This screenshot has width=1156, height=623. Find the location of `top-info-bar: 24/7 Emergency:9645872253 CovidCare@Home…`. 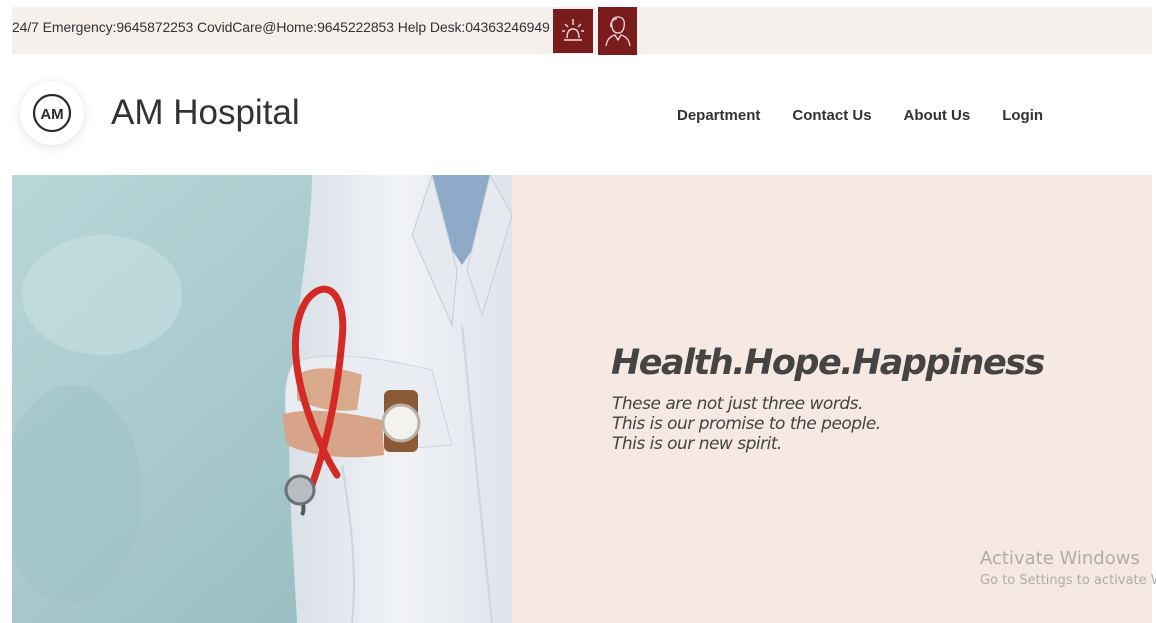

top-info-bar: 24/7 Emergency:9645872253 CovidCare@Home… is located at coordinates (582, 31).